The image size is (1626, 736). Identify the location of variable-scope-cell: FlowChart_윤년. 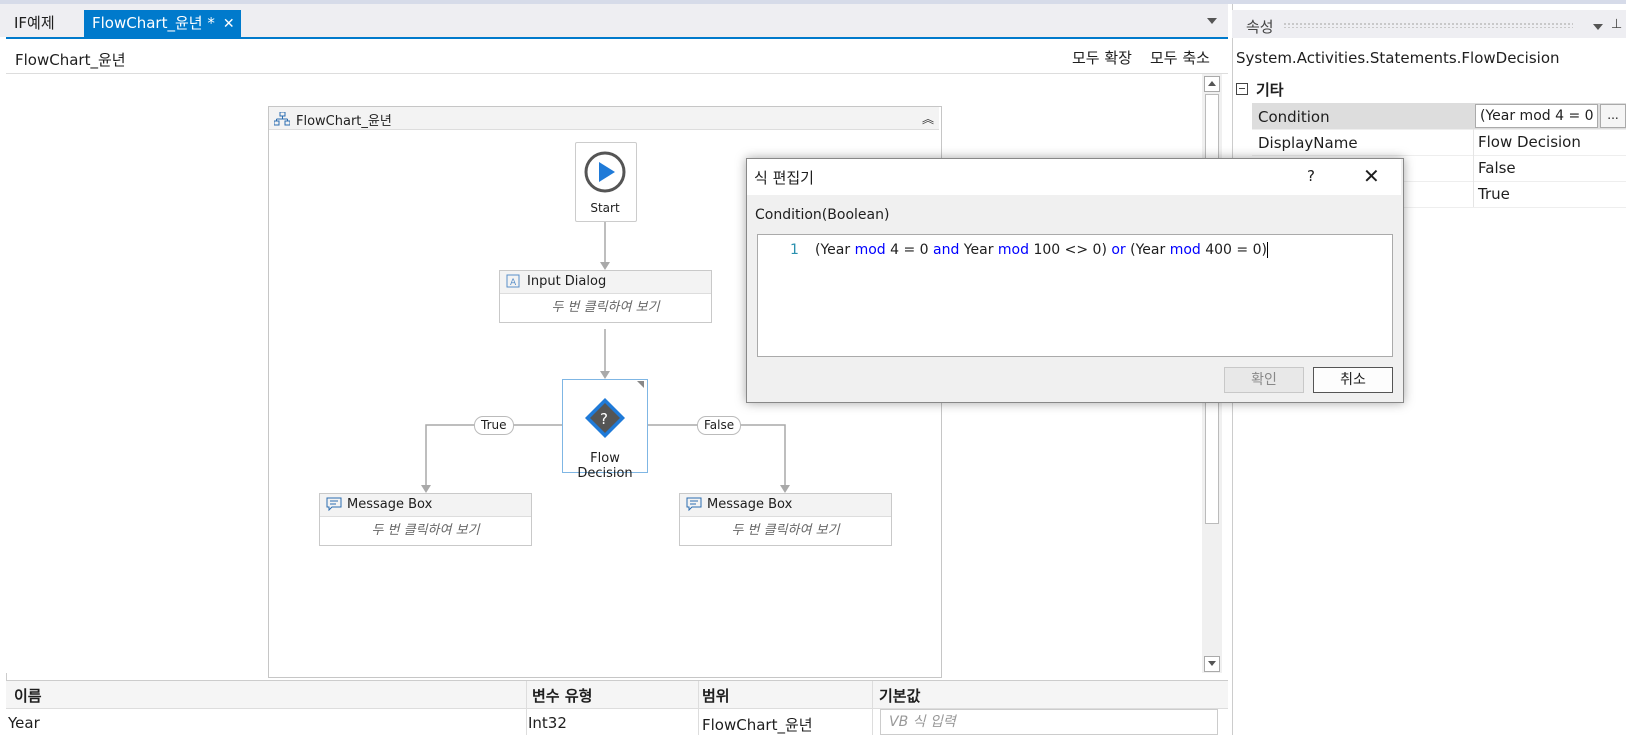
(757, 724).